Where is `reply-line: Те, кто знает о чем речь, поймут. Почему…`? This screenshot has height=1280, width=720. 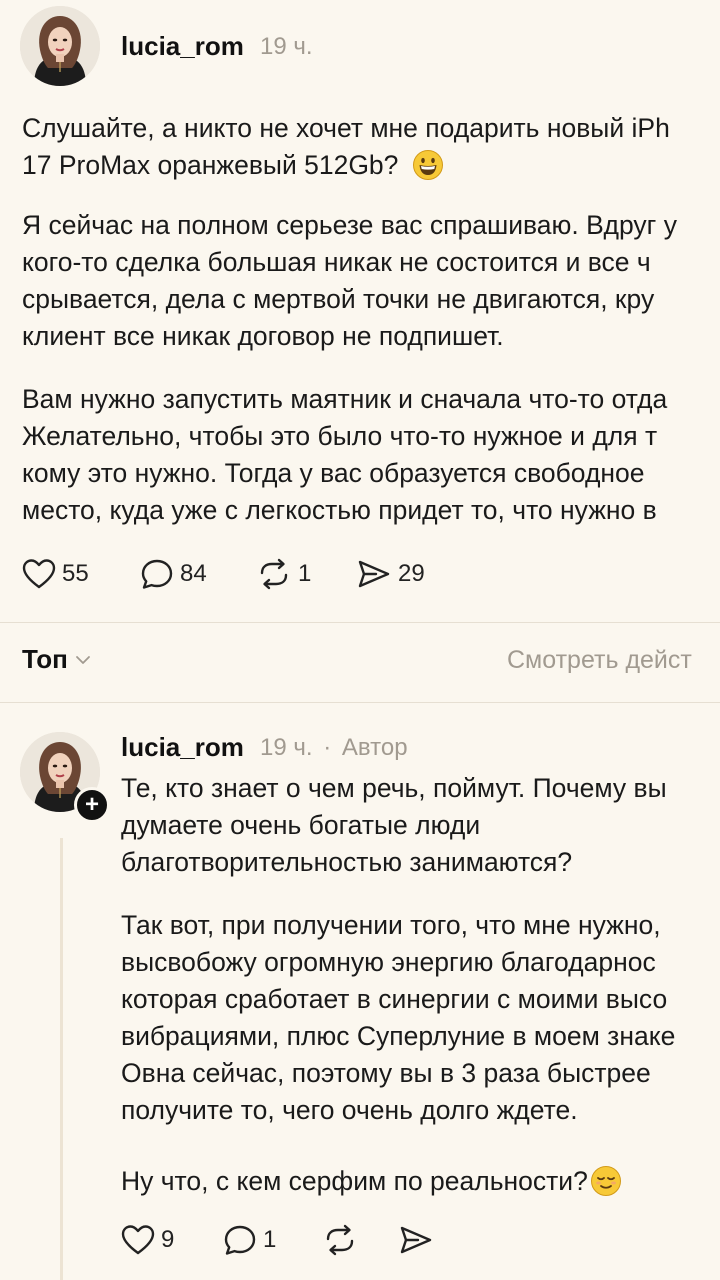
reply-line: Те, кто знает о чем речь, поймут. Почему… is located at coordinates (394, 788).